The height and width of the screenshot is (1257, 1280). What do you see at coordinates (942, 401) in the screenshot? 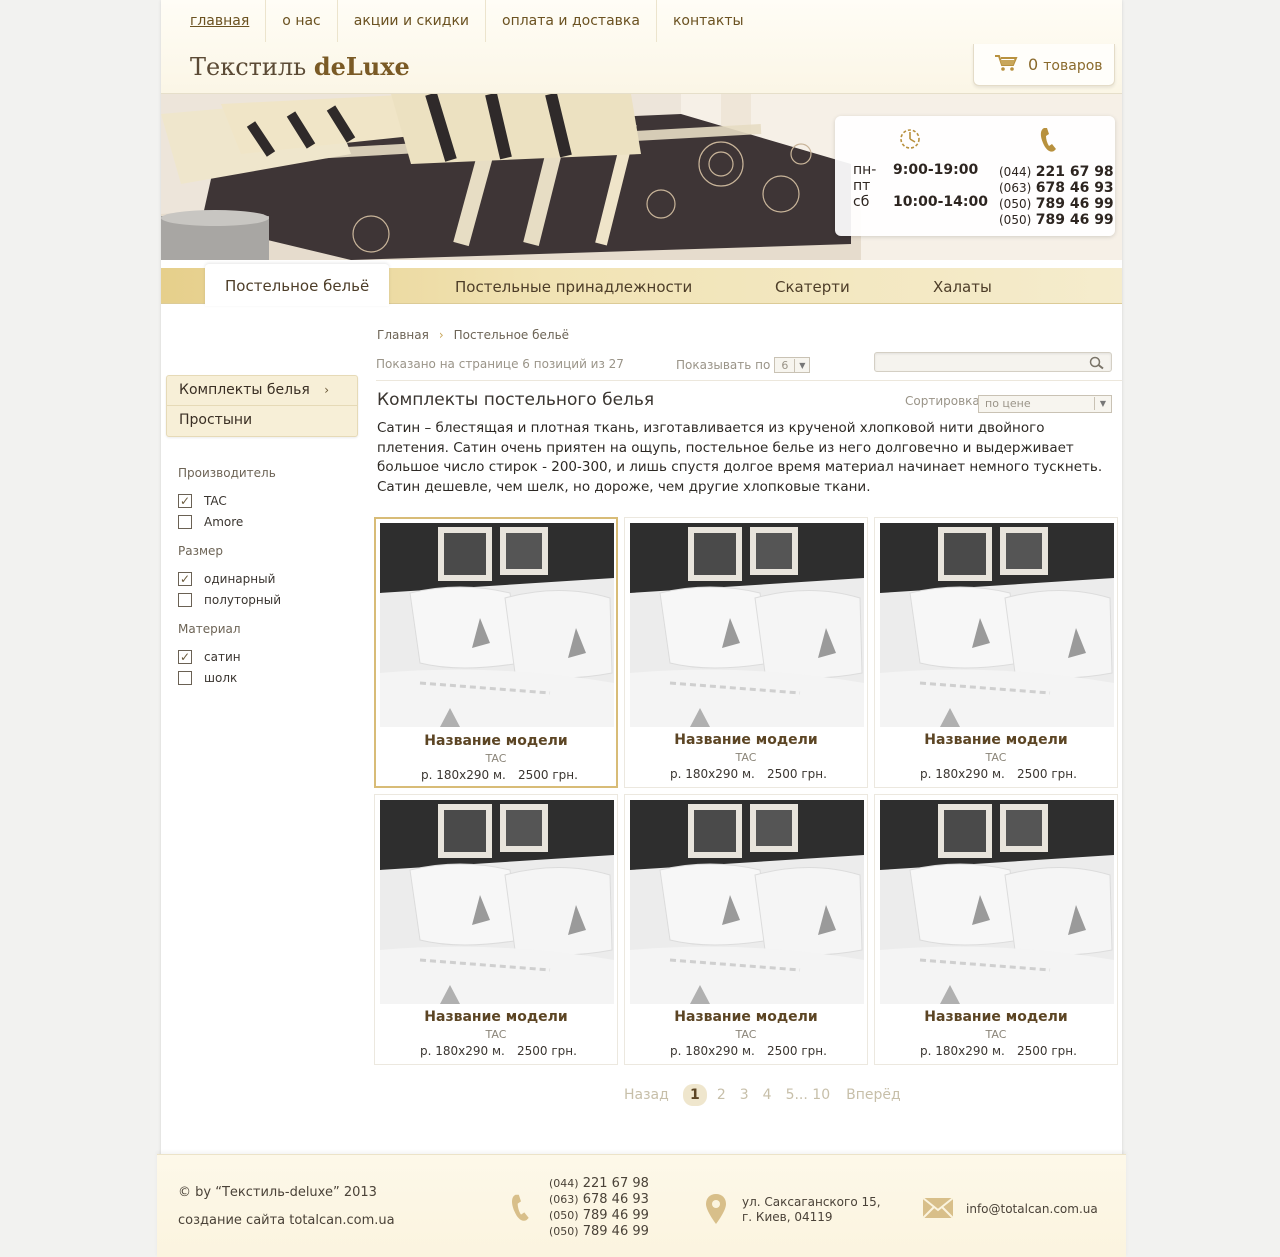
I see `sort-label: Сортировка` at bounding box center [942, 401].